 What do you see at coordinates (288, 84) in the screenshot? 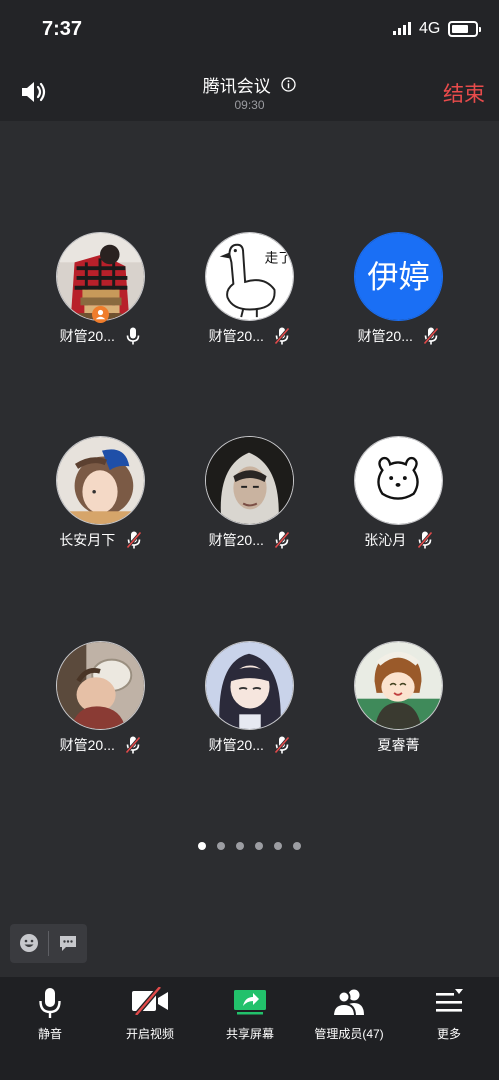
I see `info-icon` at bounding box center [288, 84].